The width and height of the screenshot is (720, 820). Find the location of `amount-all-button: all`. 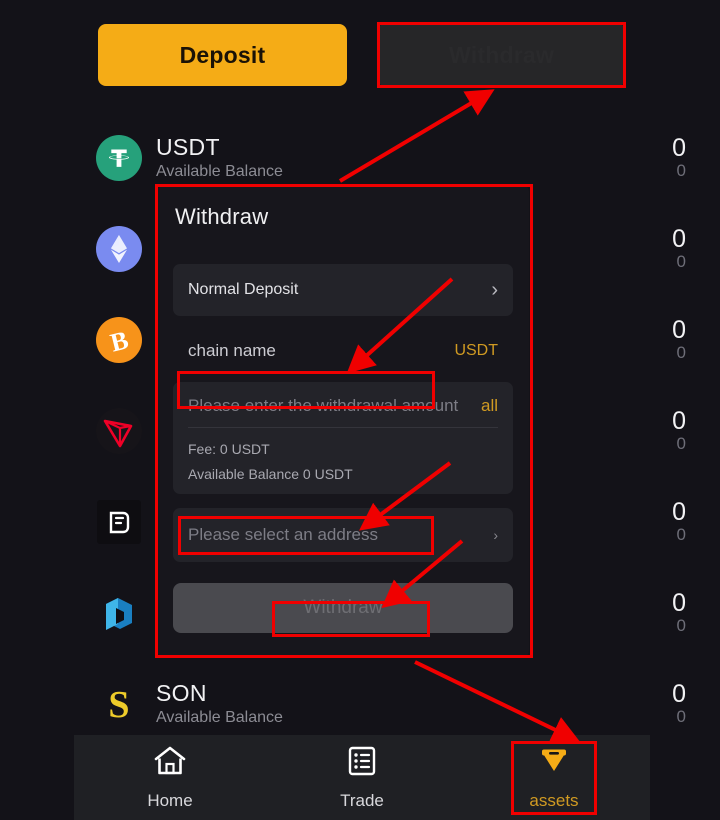

amount-all-button: all is located at coordinates (489, 406).